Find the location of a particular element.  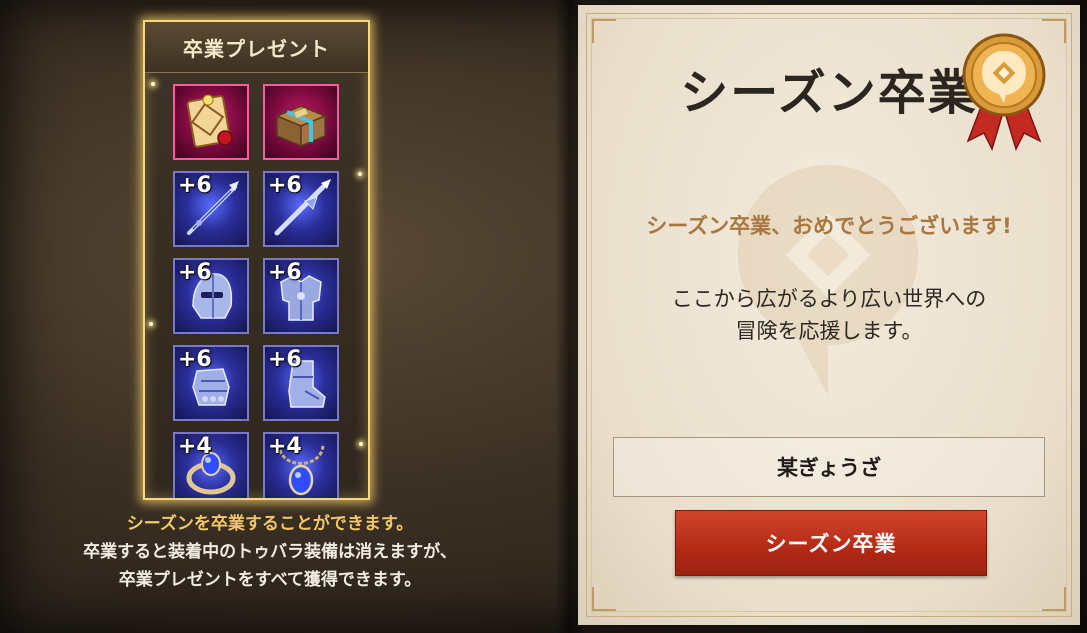

gift-item-armor: +6 is located at coordinates (301, 296).